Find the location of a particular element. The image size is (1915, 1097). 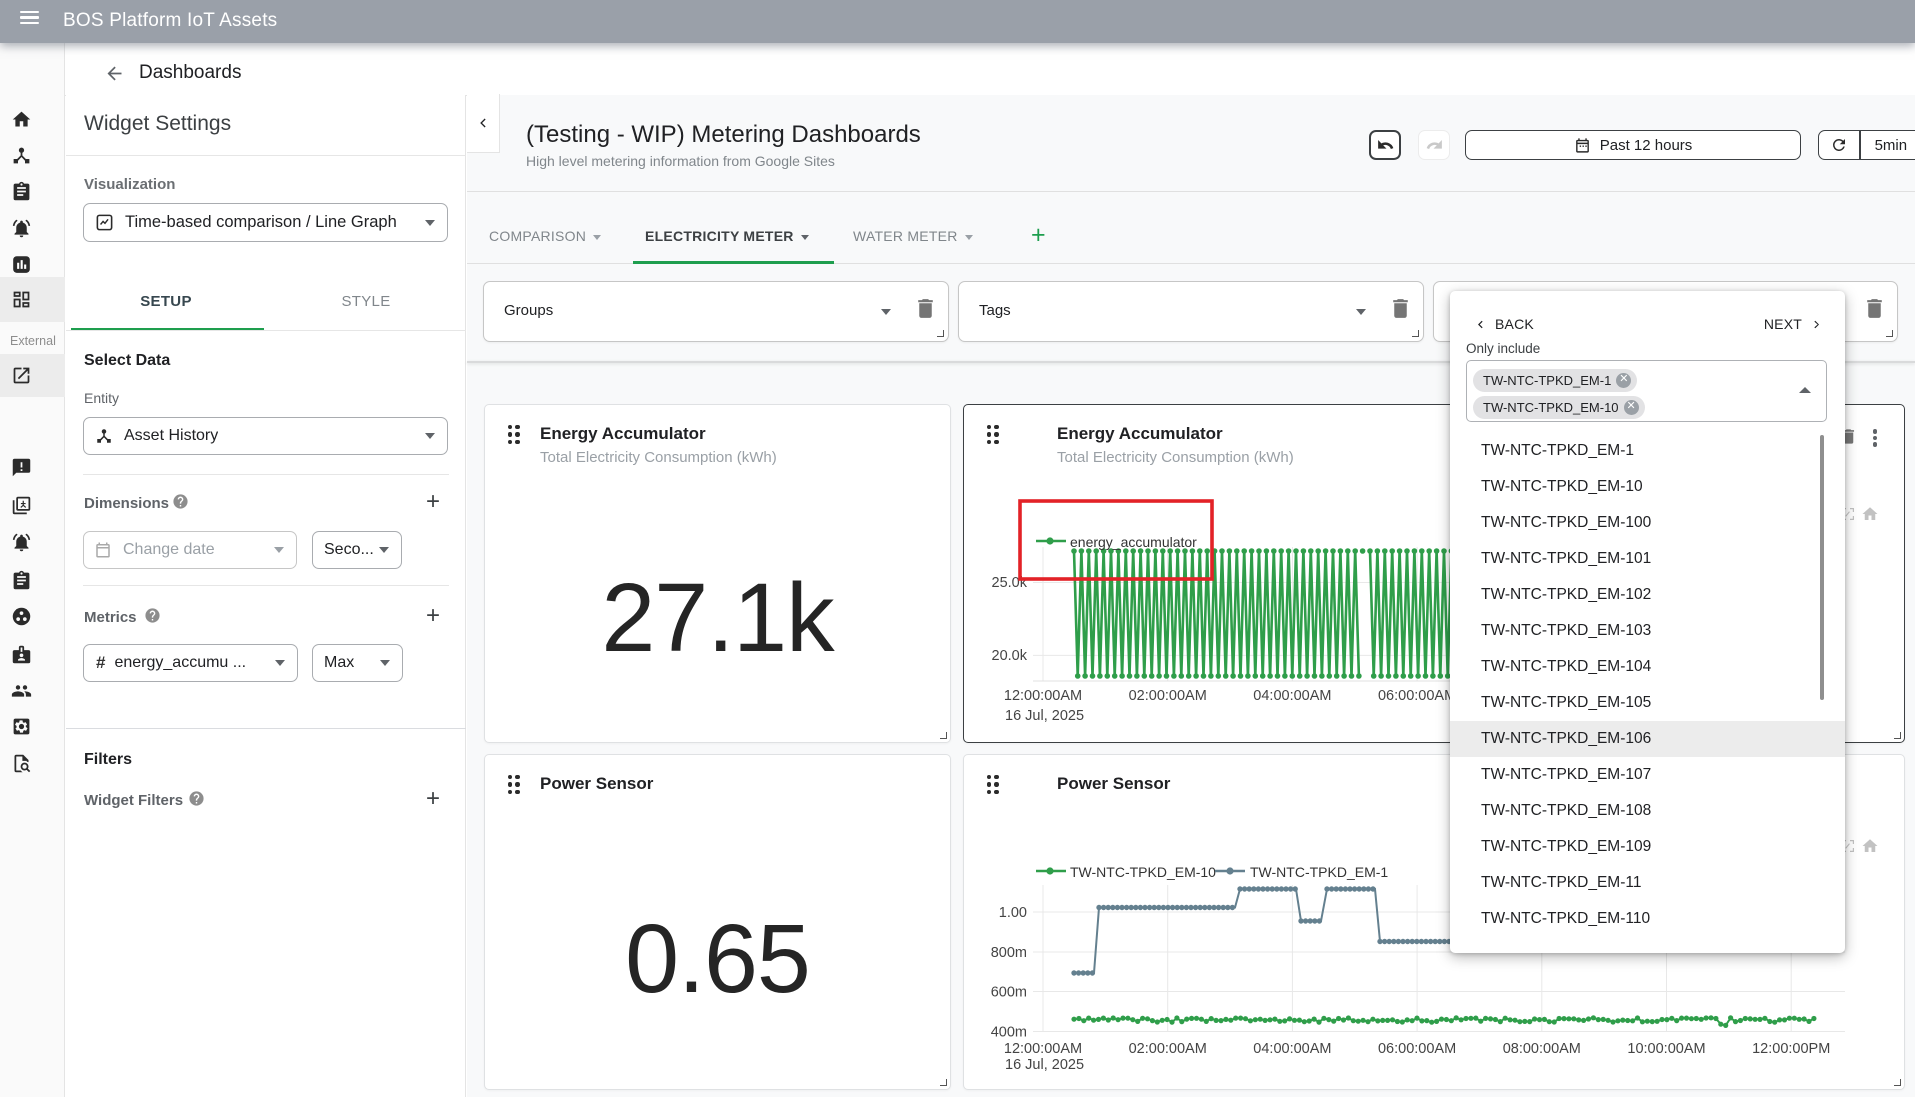

svg-text: 400m is located at coordinates (1009, 1033).